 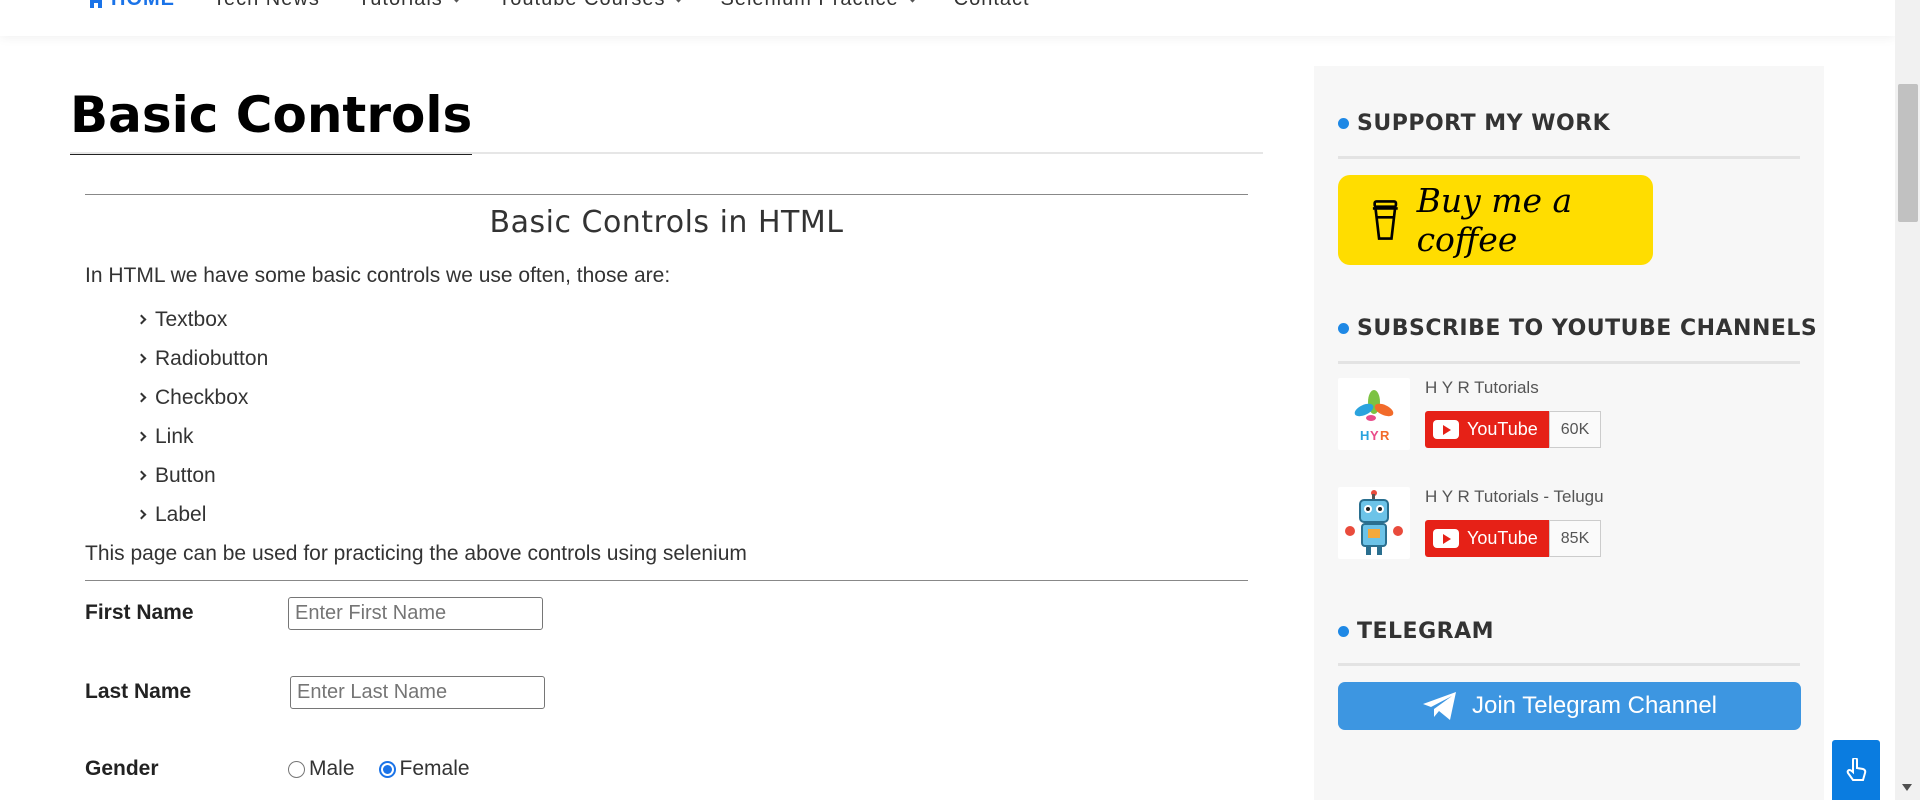 I want to click on subscribe-widget-title: SUBSCRIBE TO YOUTUBE CHANNELS, so click(x=1577, y=328).